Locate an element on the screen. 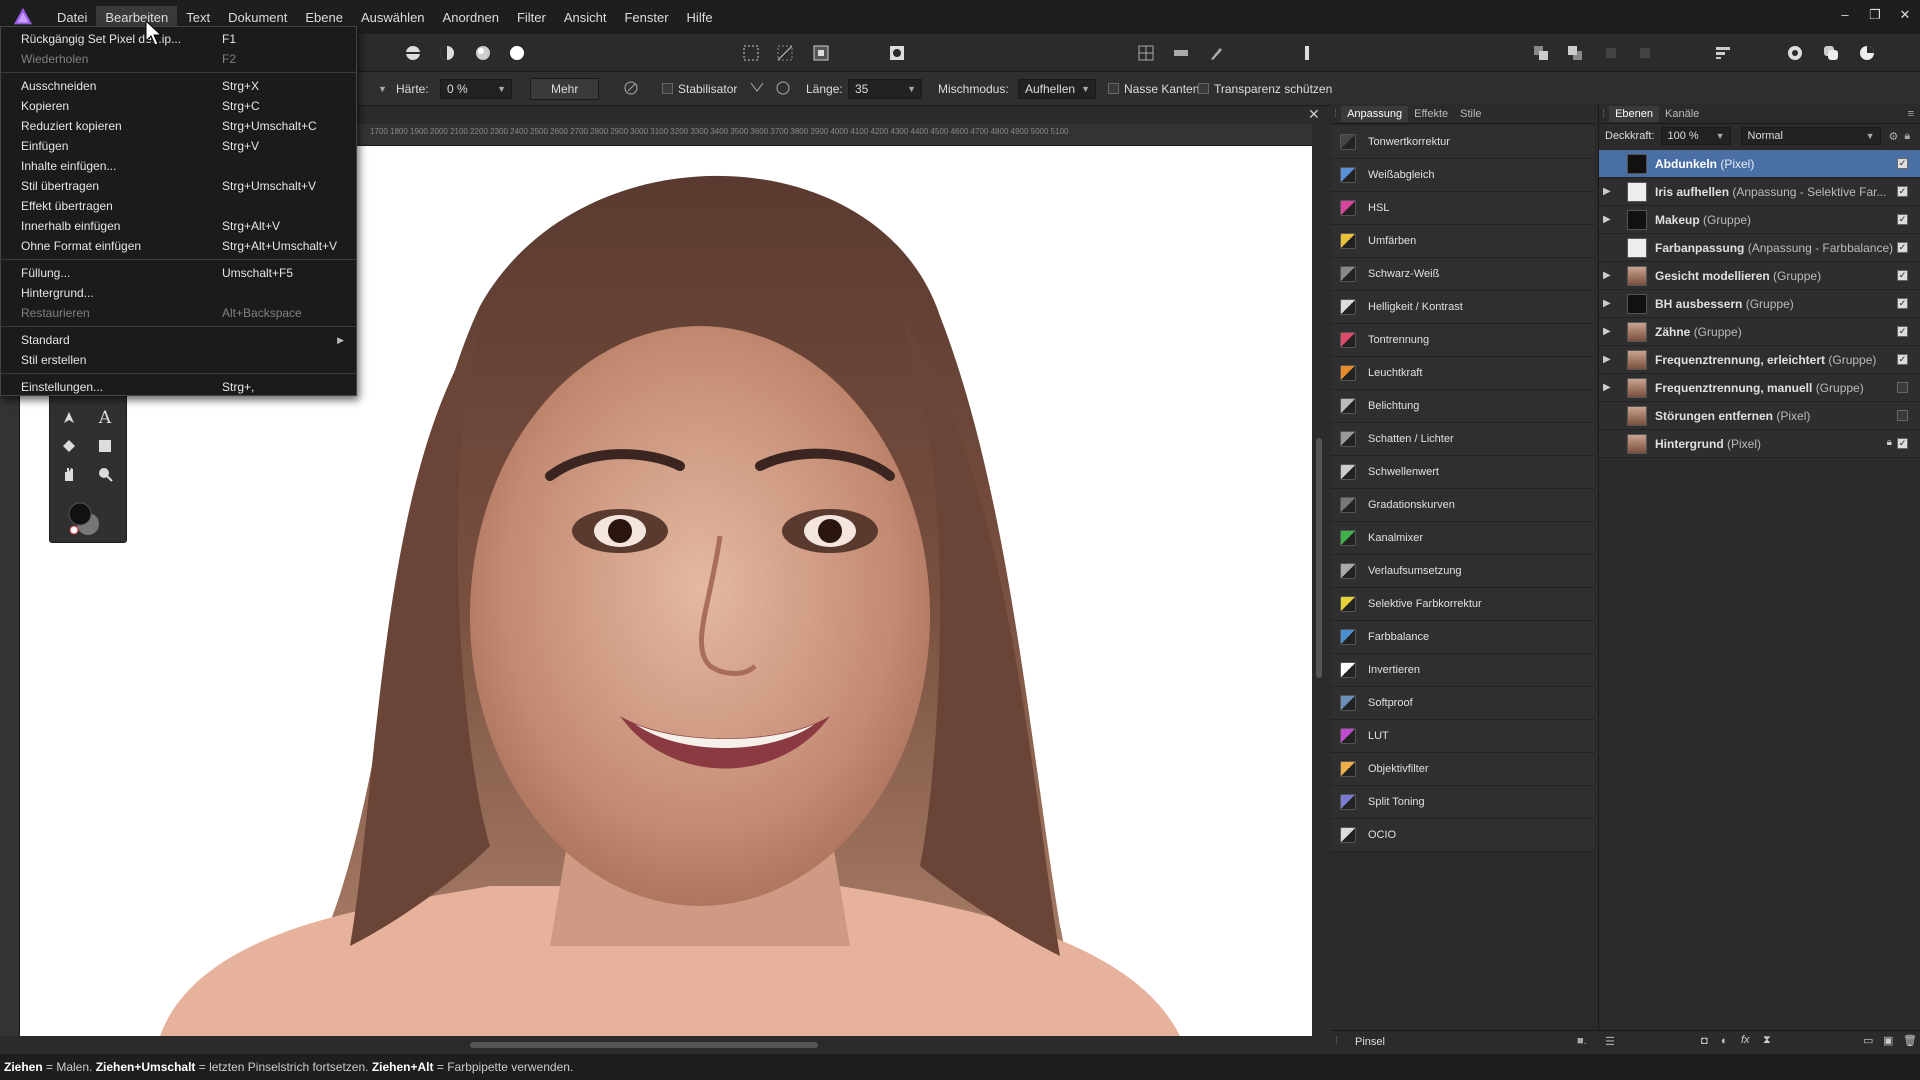 This screenshot has width=1920, height=1080. arrange-disabled-2-icon is located at coordinates (1645, 53).